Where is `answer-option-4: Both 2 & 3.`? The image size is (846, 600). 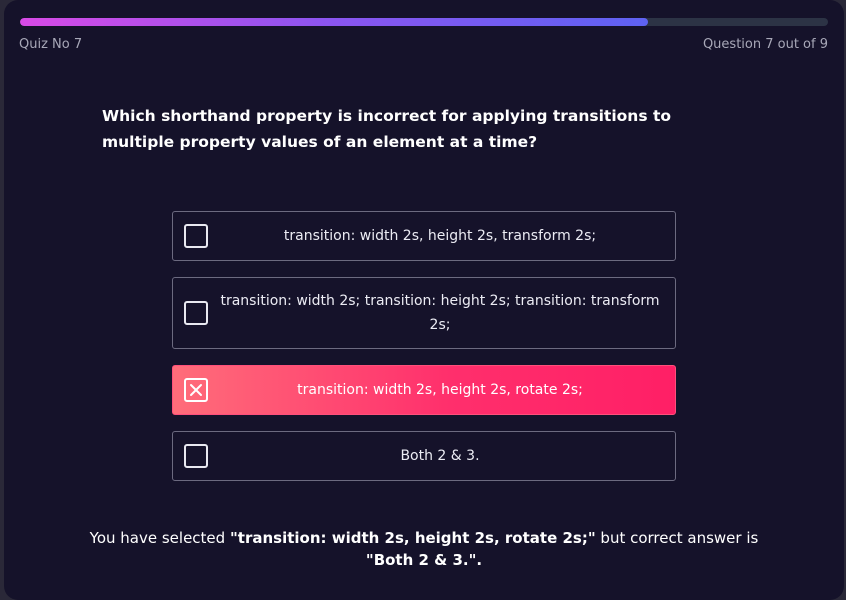 answer-option-4: Both 2 & 3. is located at coordinates (424, 456).